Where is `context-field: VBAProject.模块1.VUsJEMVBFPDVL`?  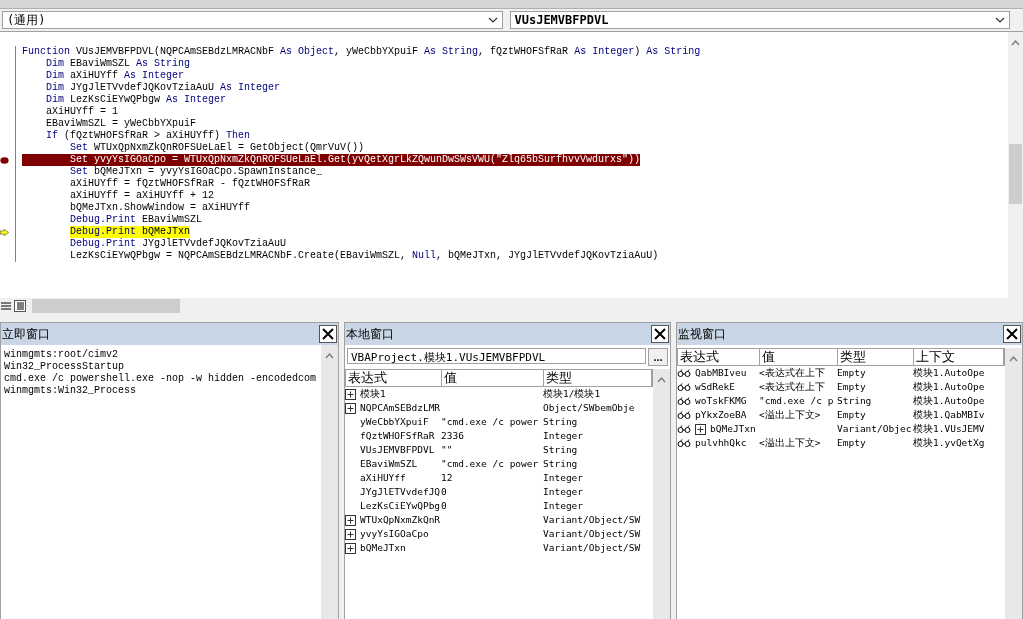
context-field: VBAProject.模块1.VUsJEMVBFPDVL is located at coordinates (496, 356).